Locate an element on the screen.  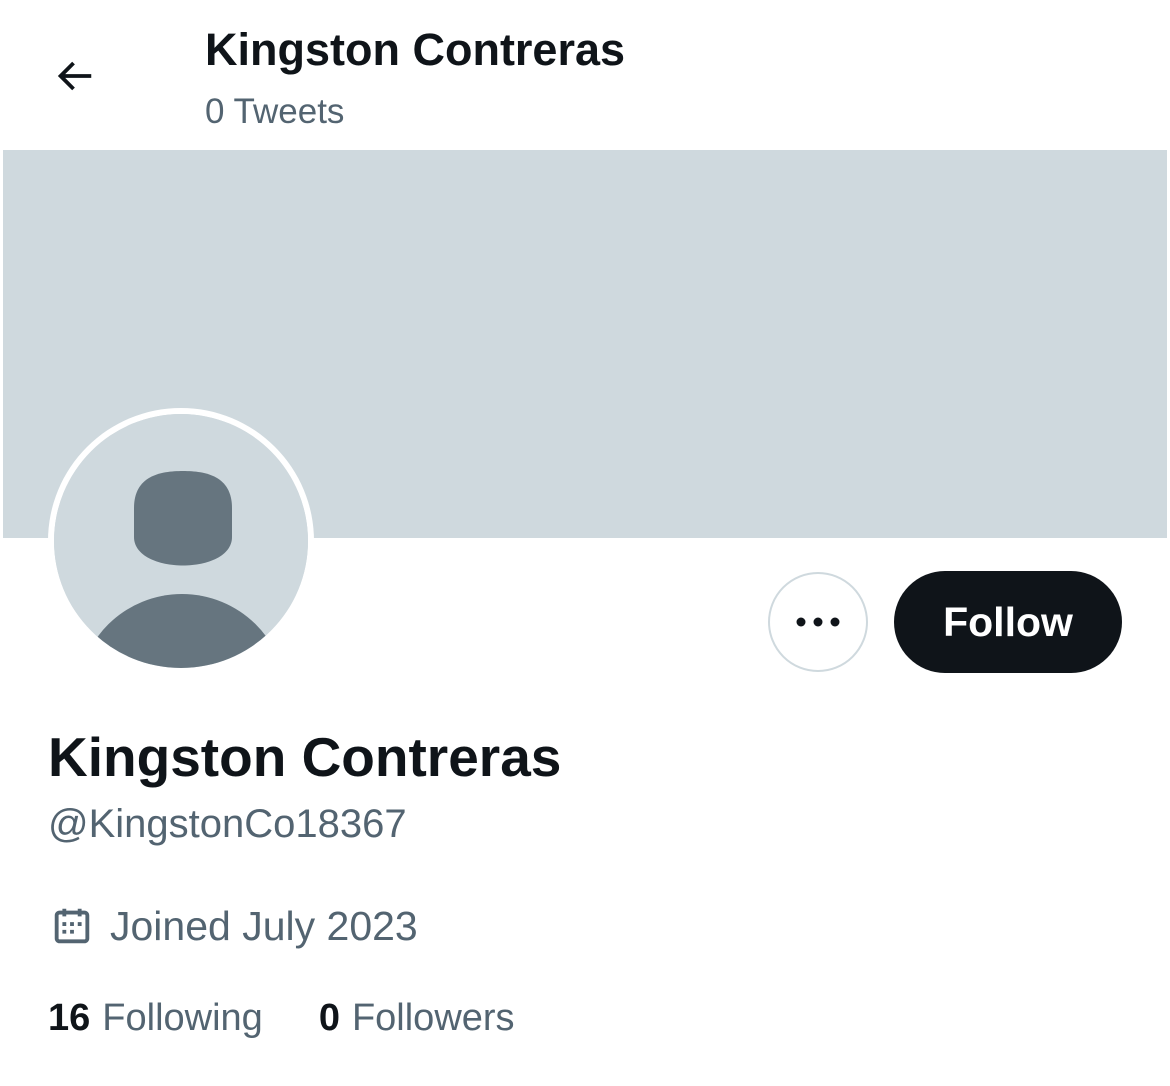
following-label: Following is located at coordinates (182, 1017).